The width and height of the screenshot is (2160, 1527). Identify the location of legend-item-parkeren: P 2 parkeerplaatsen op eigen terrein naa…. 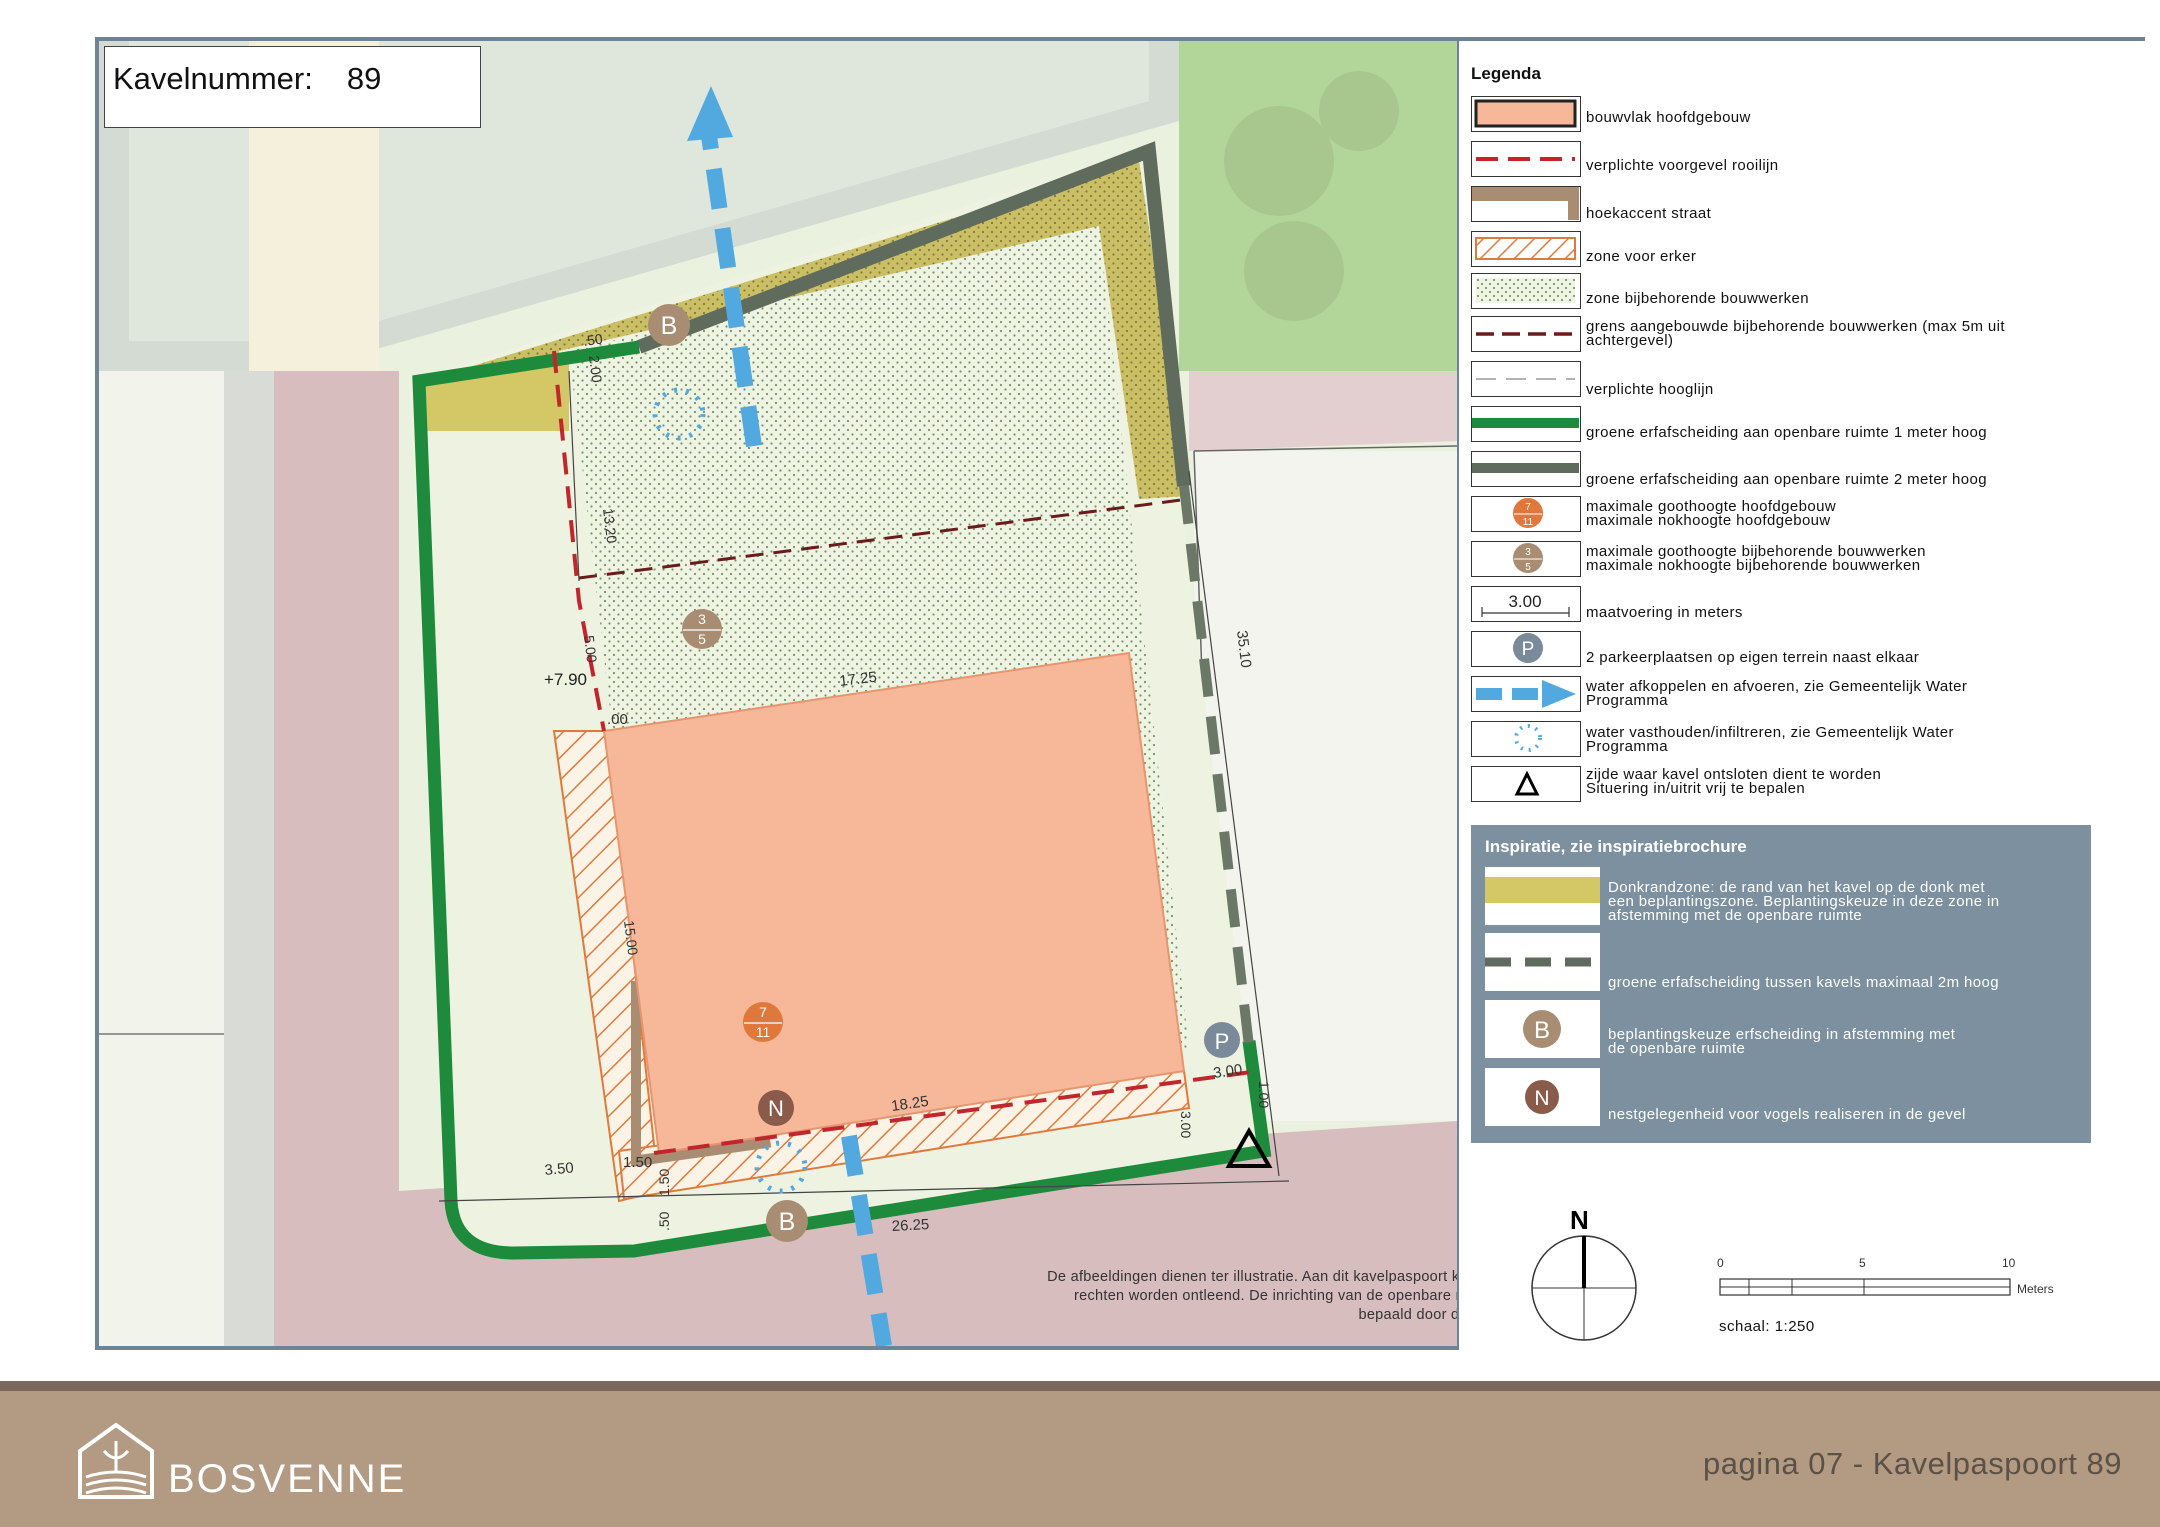
(1796, 650).